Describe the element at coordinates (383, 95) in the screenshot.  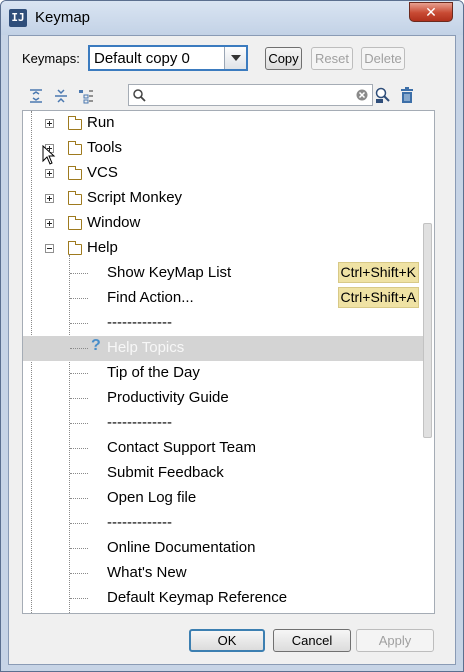
I see `find-shortcut-icon` at that location.